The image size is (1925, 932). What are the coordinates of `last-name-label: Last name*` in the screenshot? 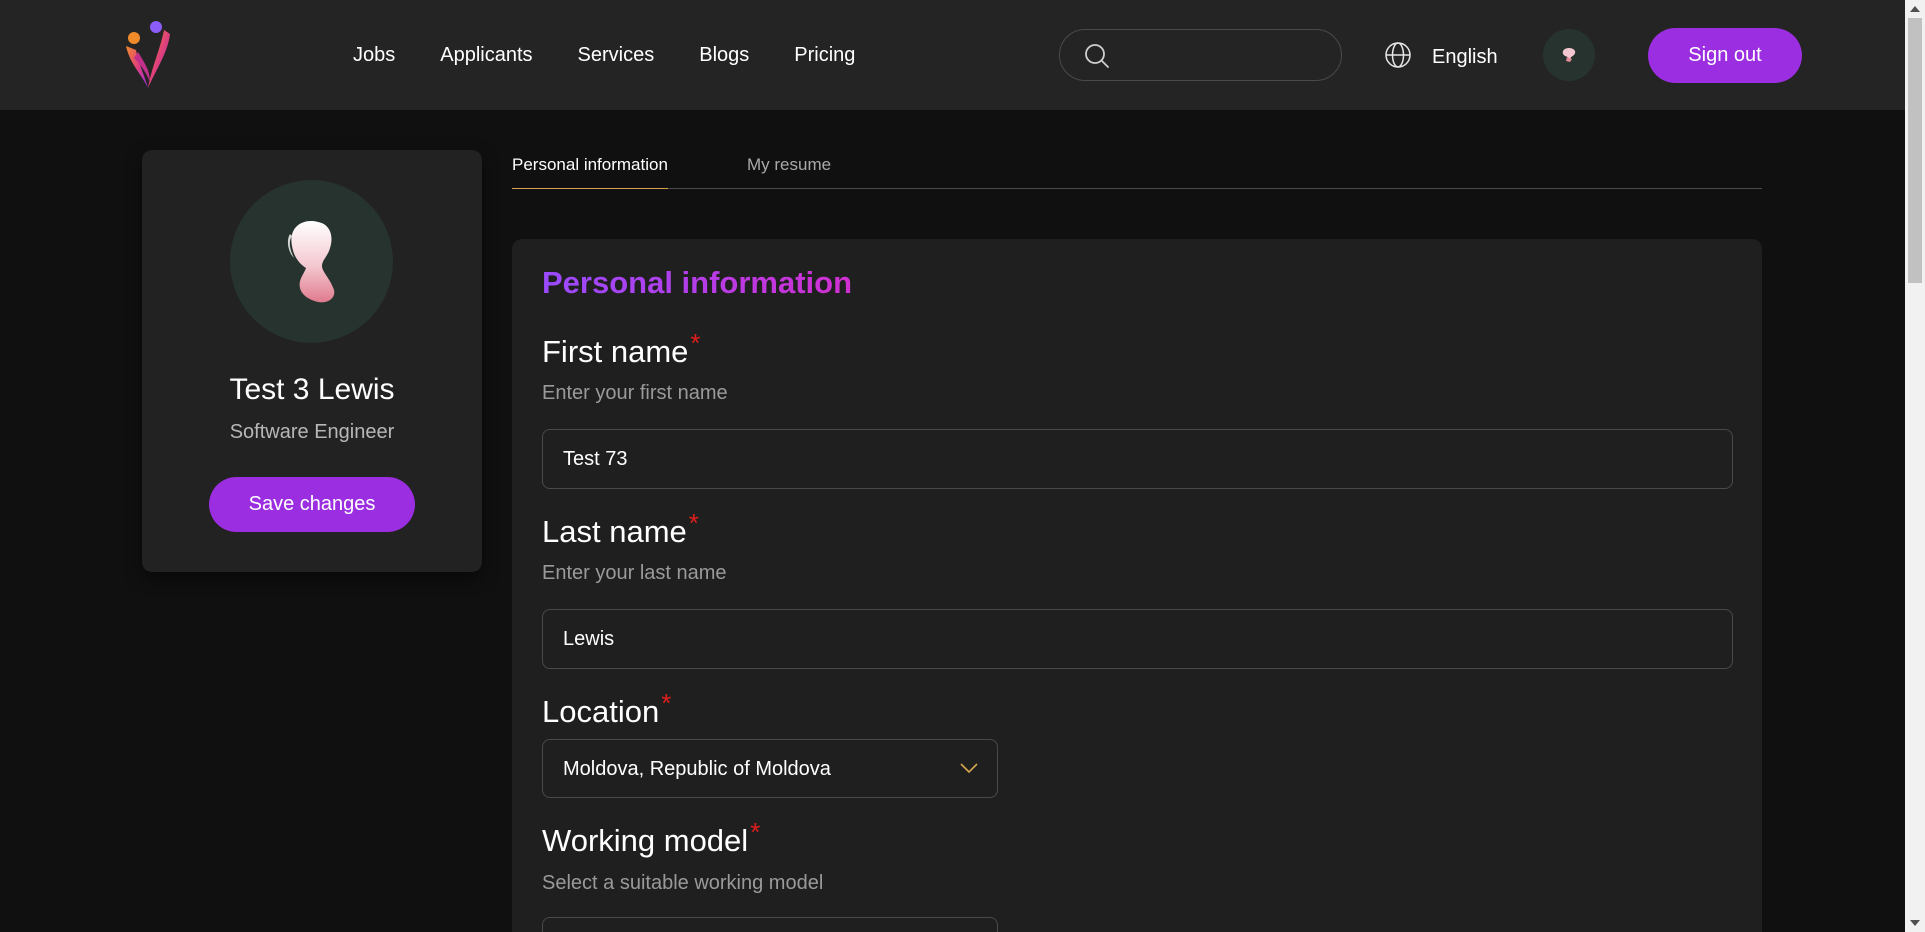 It's located at (620, 529).